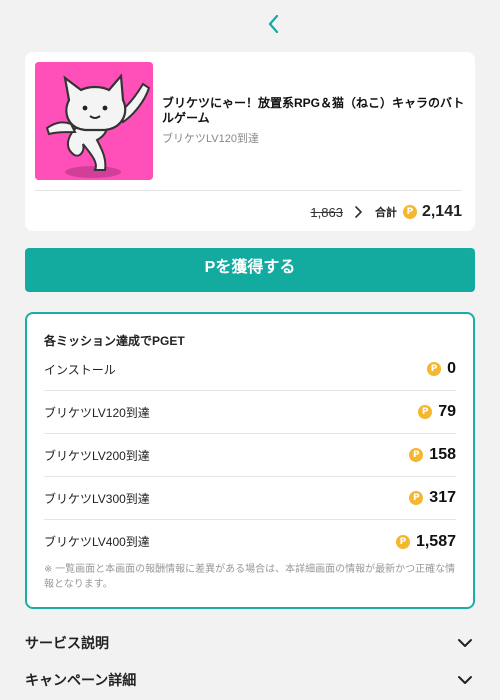  Describe the element at coordinates (80, 369) in the screenshot. I see `mission-label: インストール` at that location.